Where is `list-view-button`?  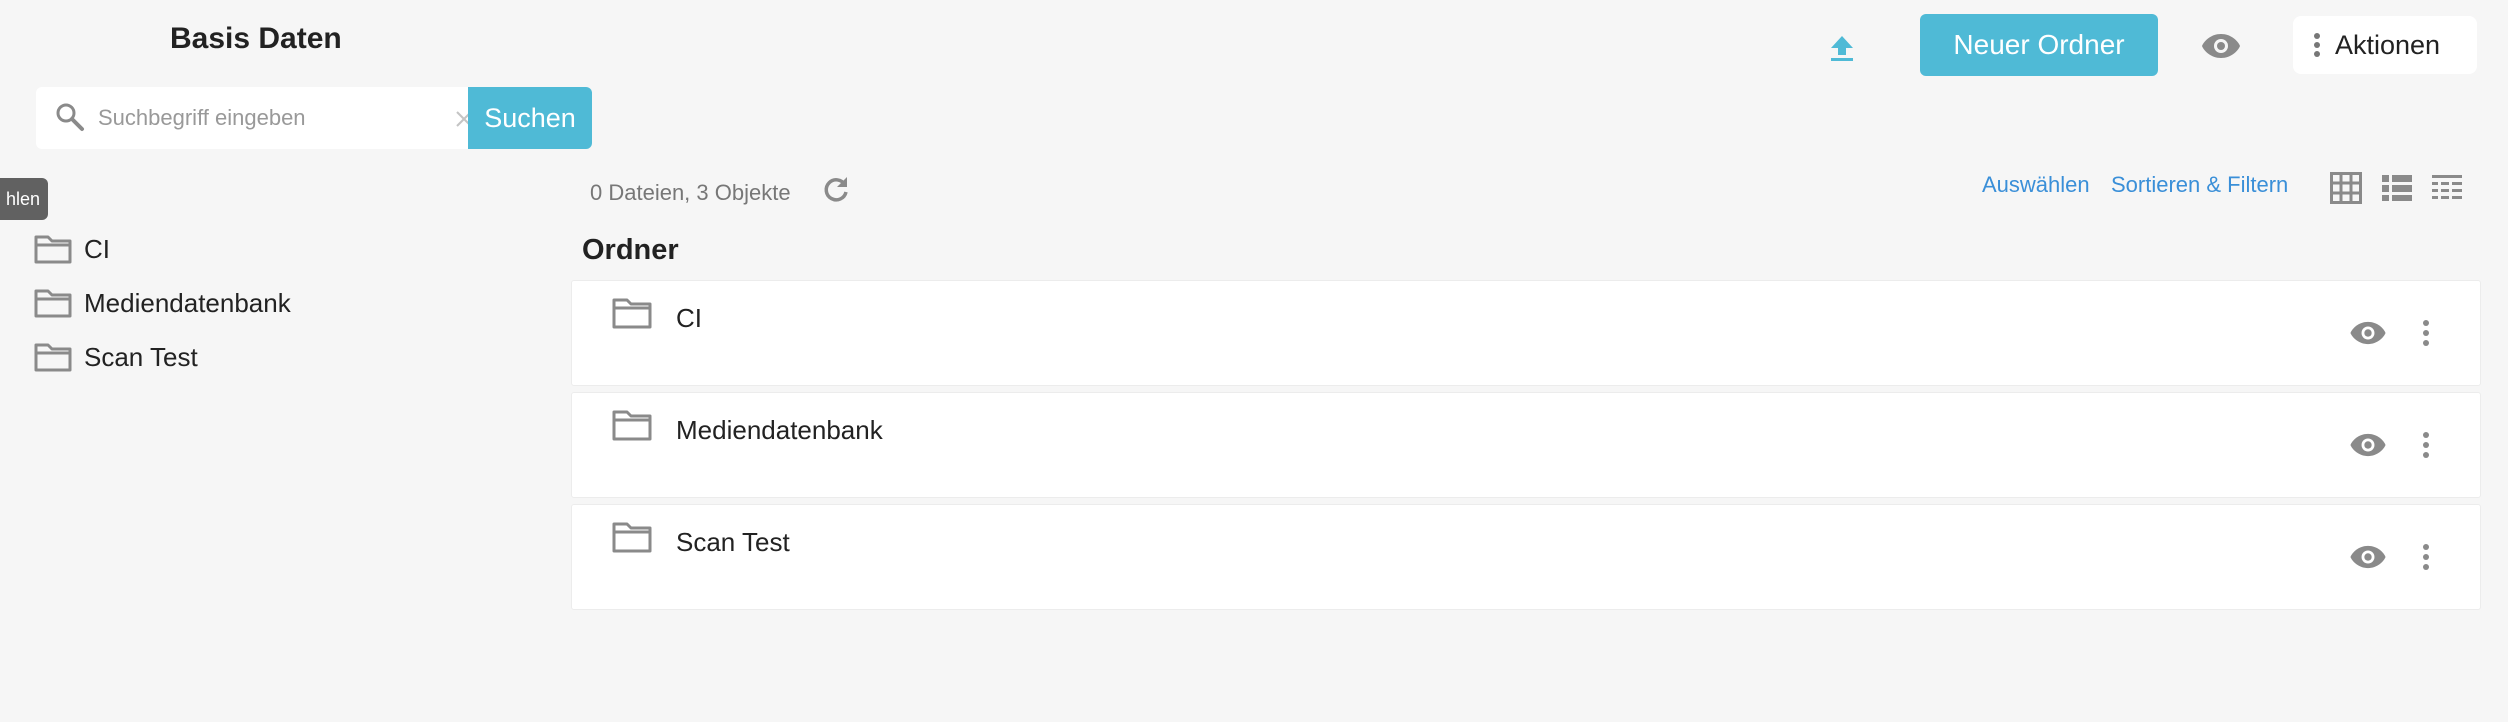
list-view-button is located at coordinates (2397, 188).